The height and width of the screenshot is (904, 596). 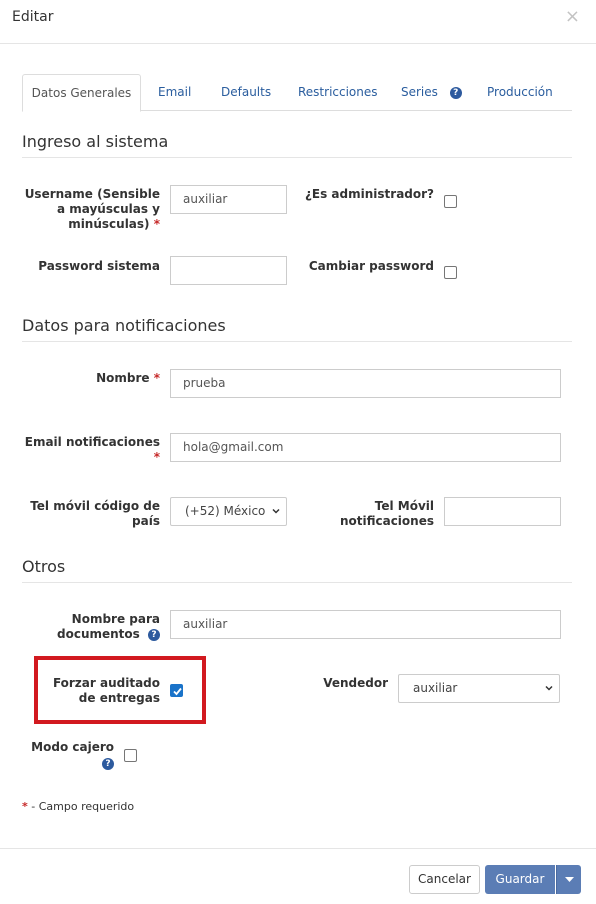 What do you see at coordinates (365, 383) in the screenshot?
I see `nombre-input: prueba` at bounding box center [365, 383].